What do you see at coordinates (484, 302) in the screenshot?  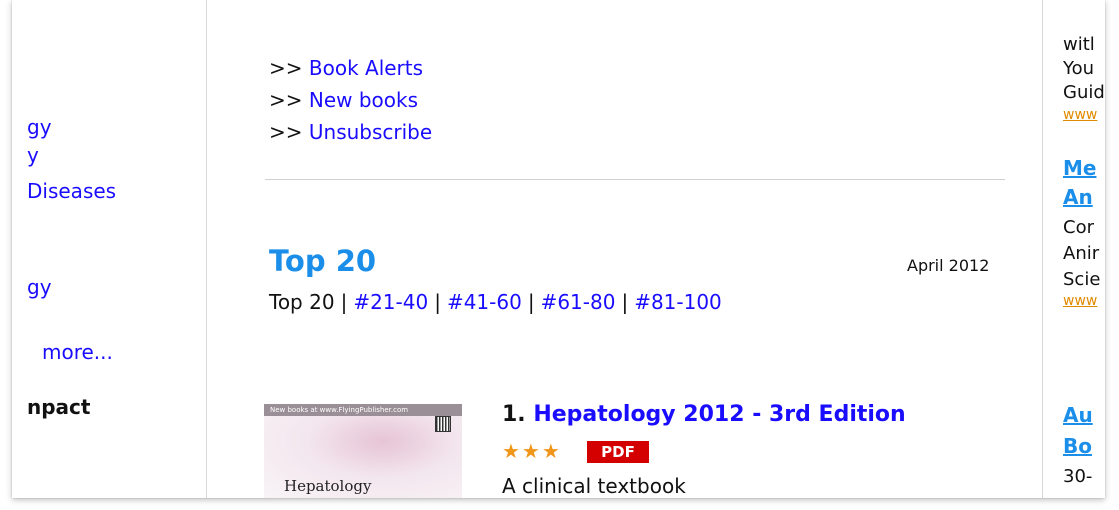 I see `range-link-41-60: #41-60` at bounding box center [484, 302].